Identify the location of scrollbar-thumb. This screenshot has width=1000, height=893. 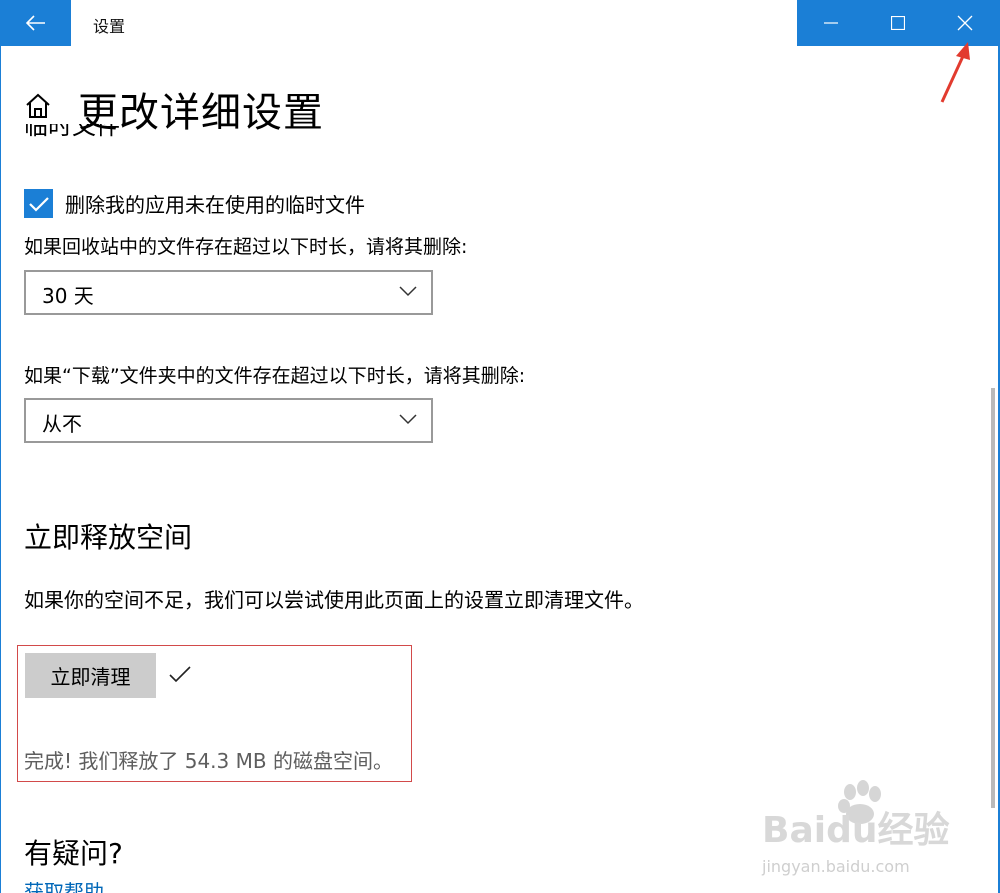
(993, 598).